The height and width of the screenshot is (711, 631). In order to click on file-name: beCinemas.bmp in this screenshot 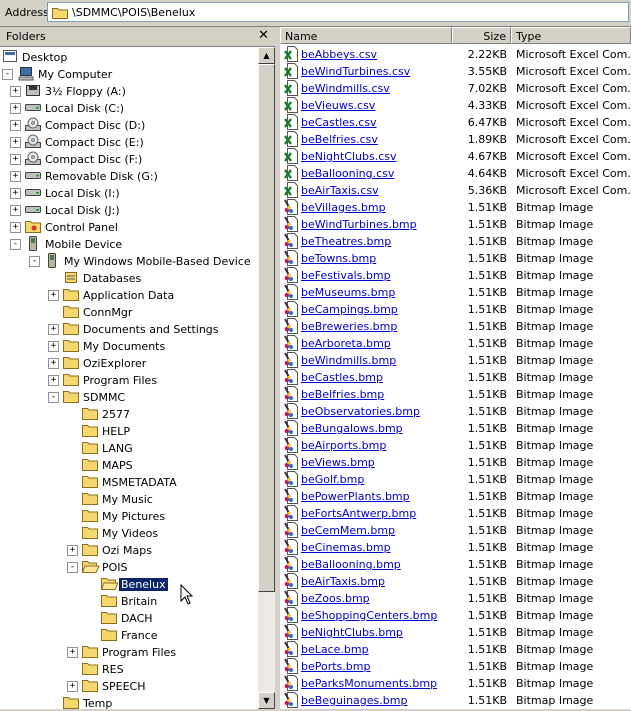, I will do `click(346, 547)`.